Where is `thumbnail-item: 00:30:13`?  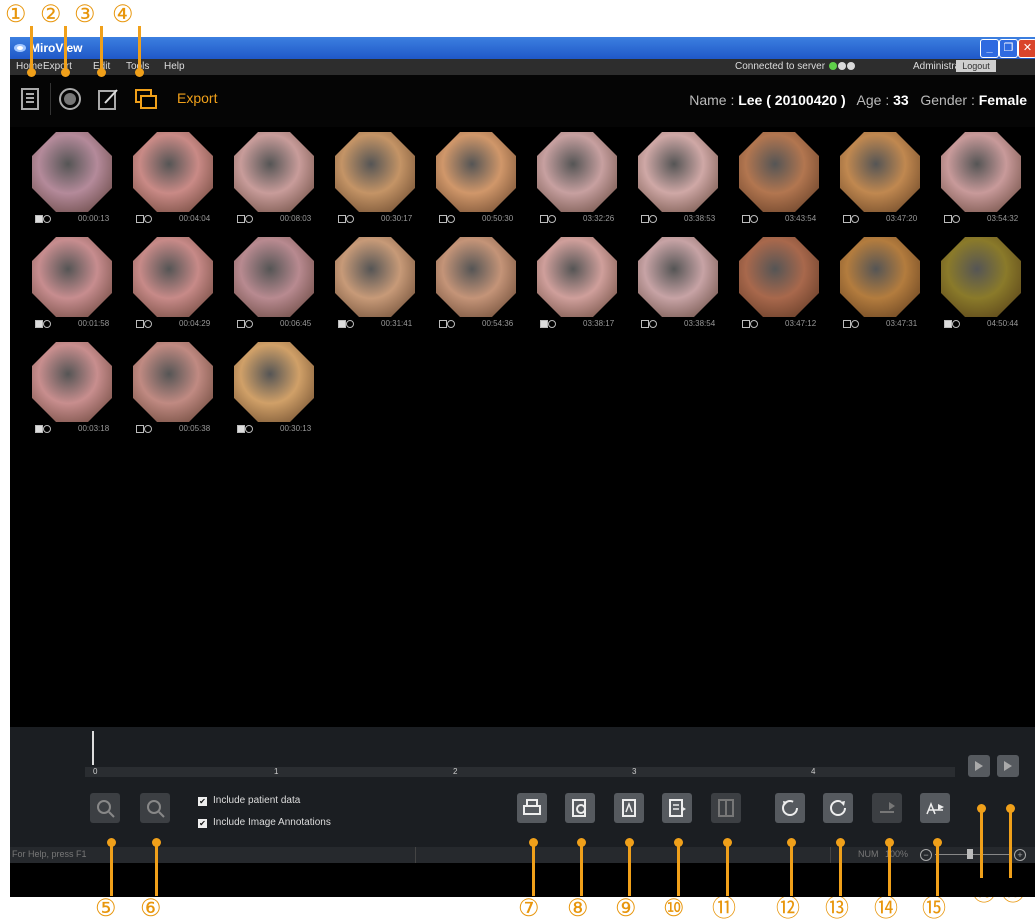
thumbnail-item: 00:30:13 is located at coordinates (272, 392).